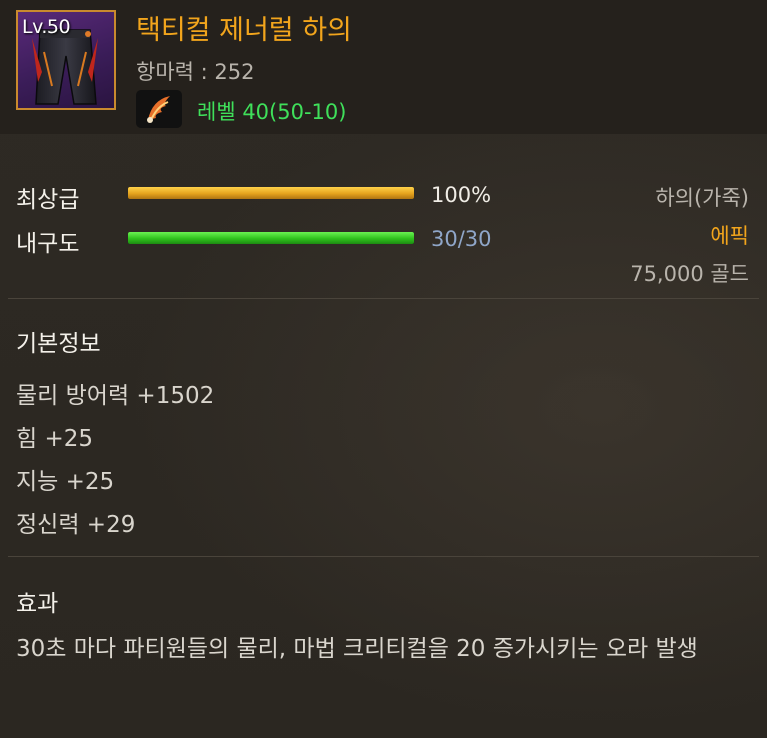  I want to click on durability-bar-fill, so click(271, 238).